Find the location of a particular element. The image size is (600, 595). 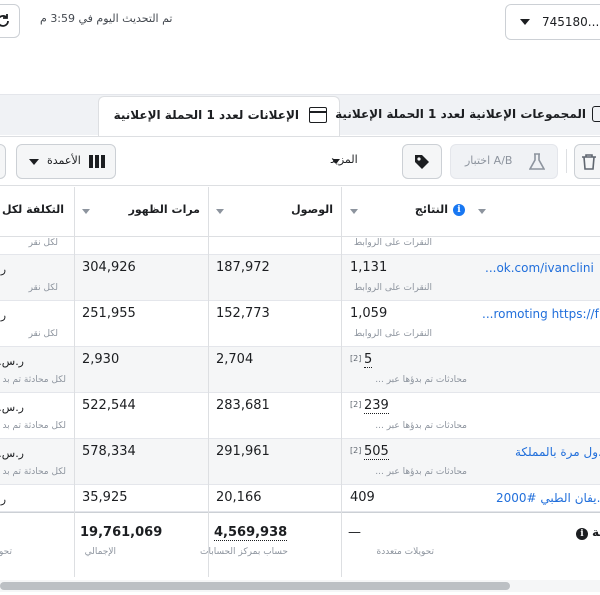

tab-ads-label: الإعلانات لعدد 1 الحملة الإعلانية is located at coordinates (206, 115).